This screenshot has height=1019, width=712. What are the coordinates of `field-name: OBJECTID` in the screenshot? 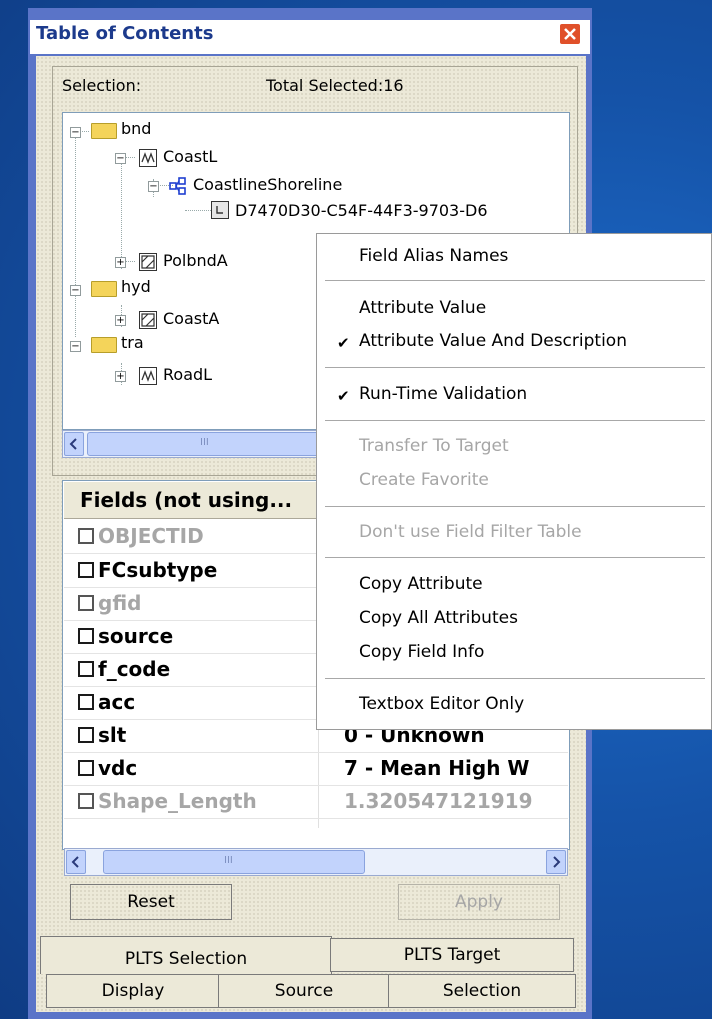 It's located at (151, 536).